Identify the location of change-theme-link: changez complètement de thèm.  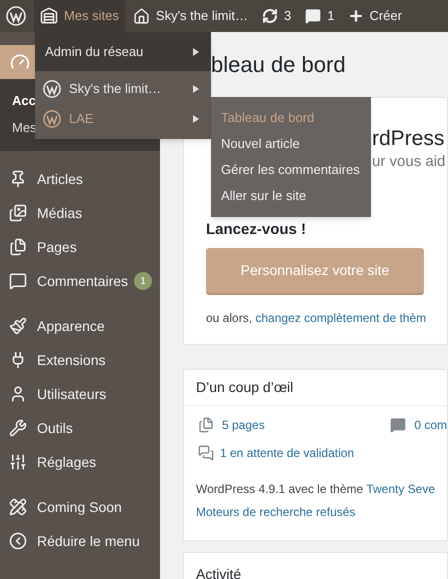
(340, 318).